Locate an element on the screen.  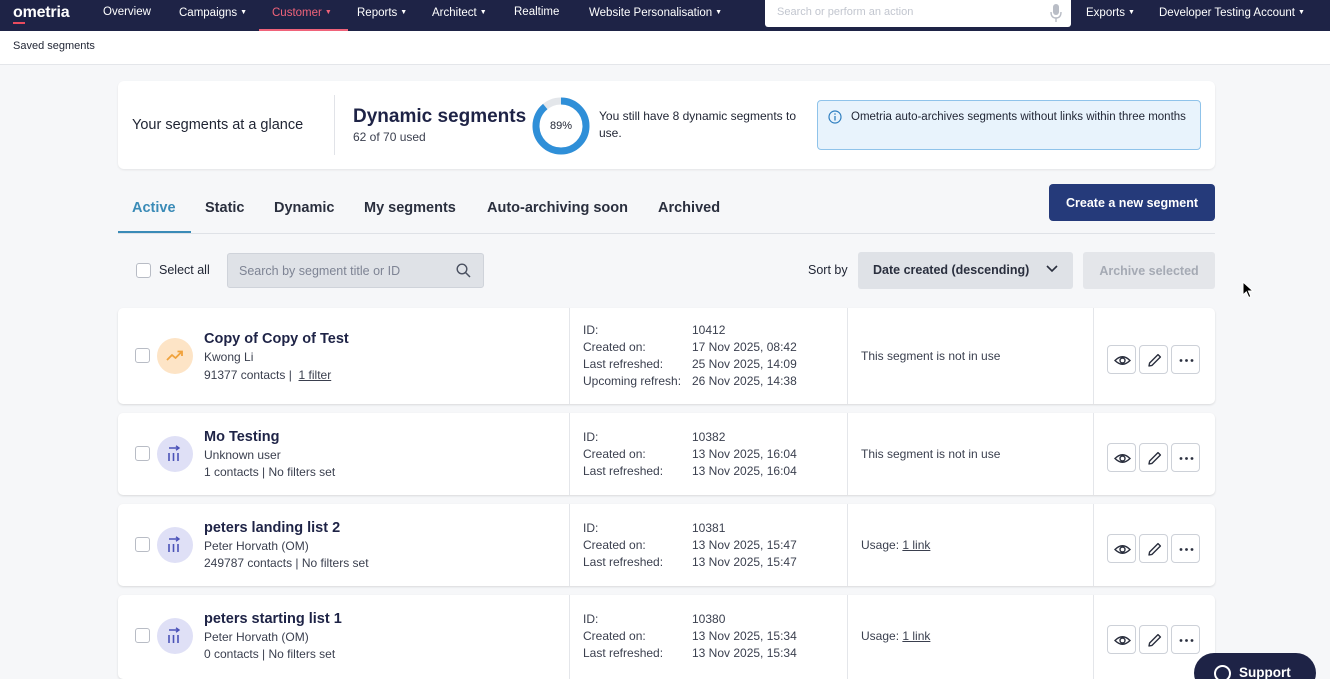
segment-id: 10381 is located at coordinates (709, 528).